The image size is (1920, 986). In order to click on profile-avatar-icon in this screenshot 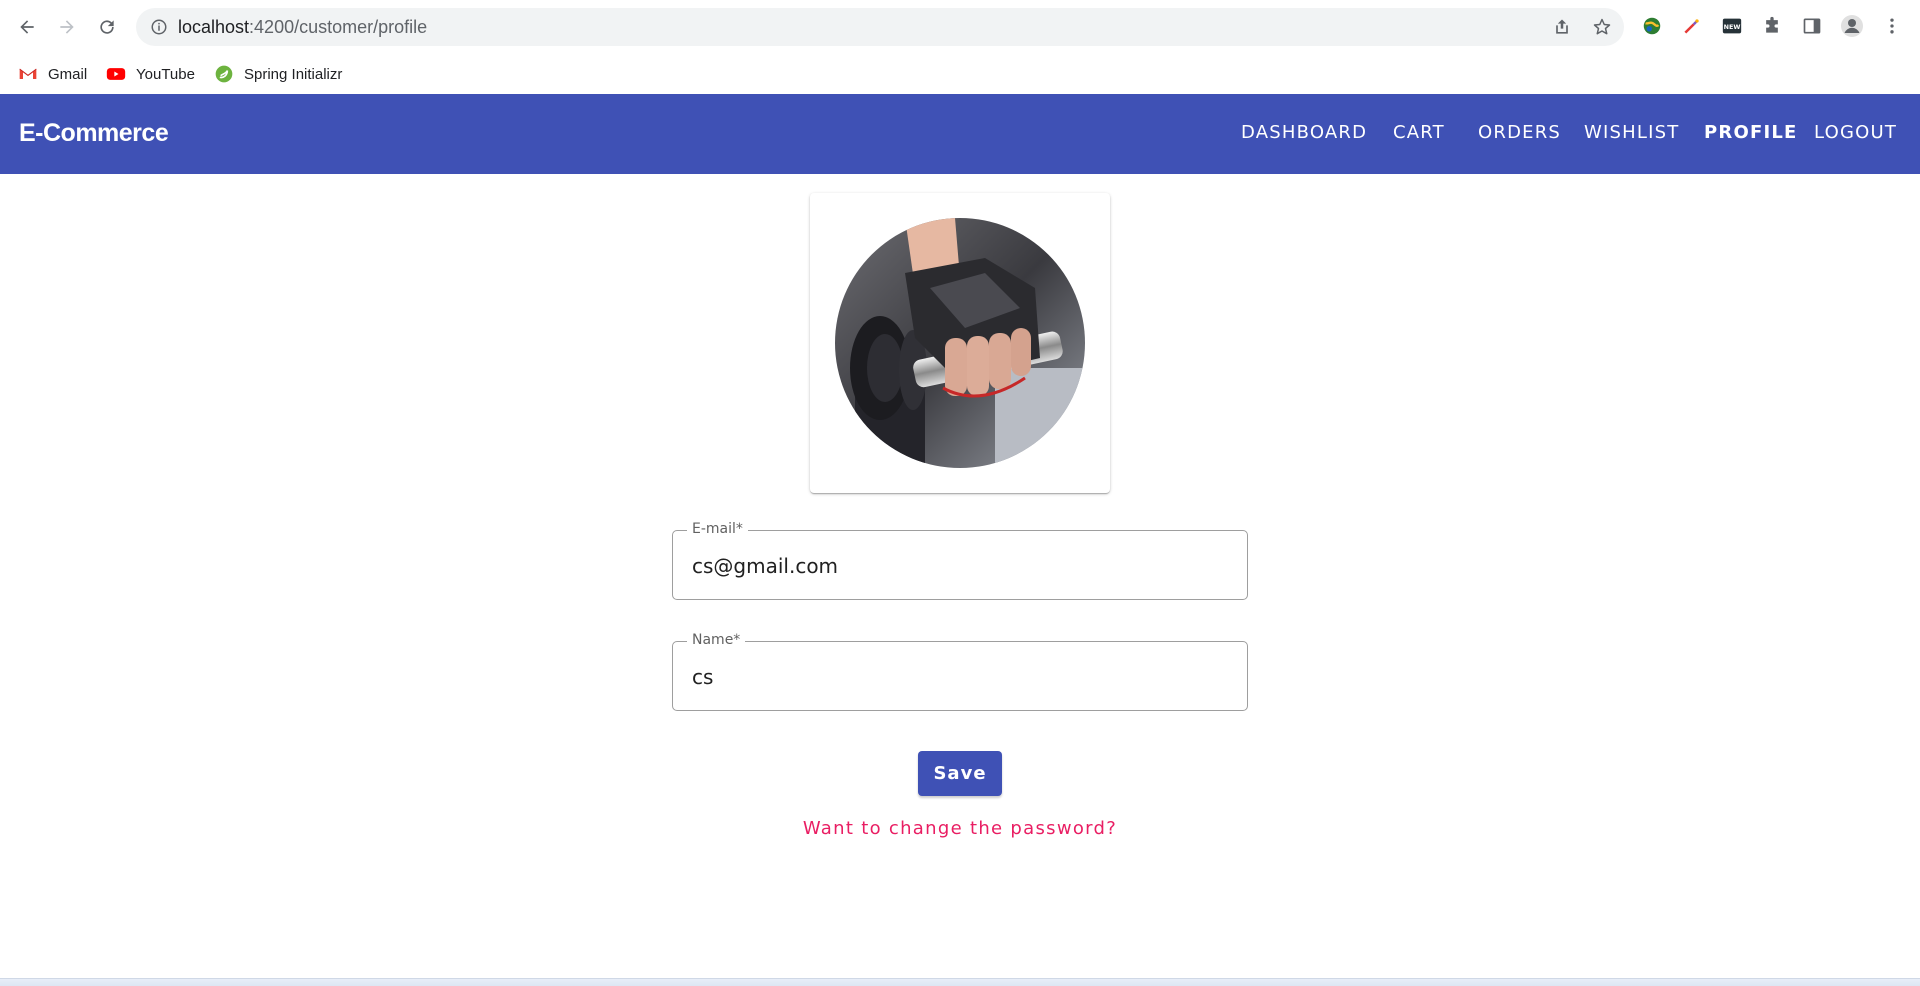, I will do `click(1852, 26)`.